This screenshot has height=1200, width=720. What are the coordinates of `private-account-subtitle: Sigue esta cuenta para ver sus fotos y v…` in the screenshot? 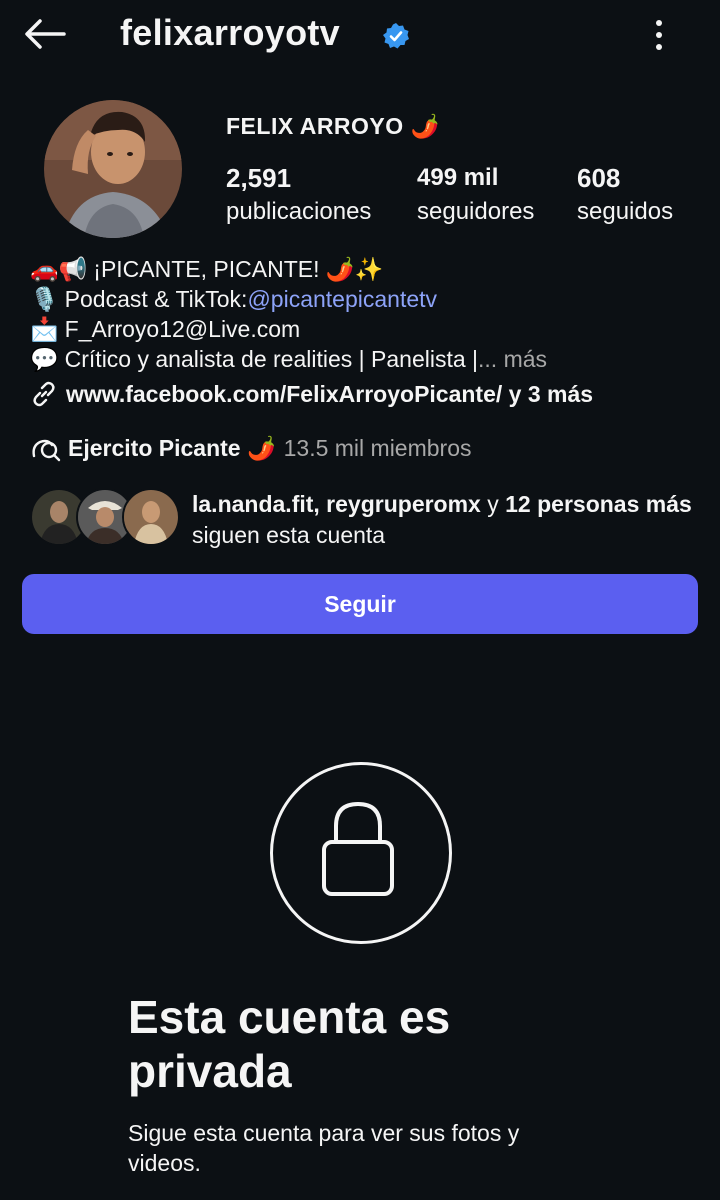 It's located at (324, 1148).